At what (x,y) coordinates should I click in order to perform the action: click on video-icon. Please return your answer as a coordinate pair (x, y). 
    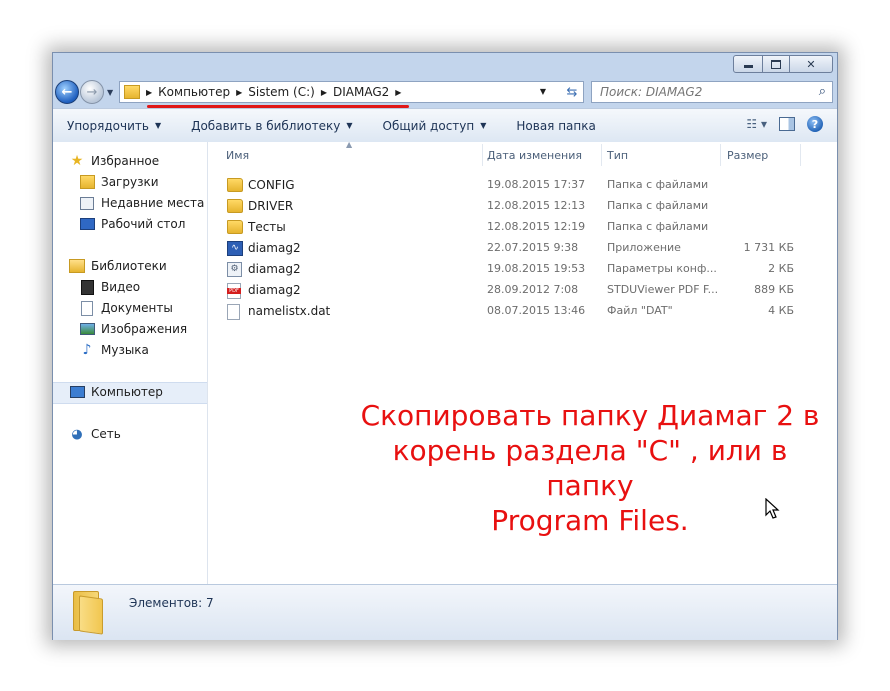
    Looking at the image, I should click on (87, 287).